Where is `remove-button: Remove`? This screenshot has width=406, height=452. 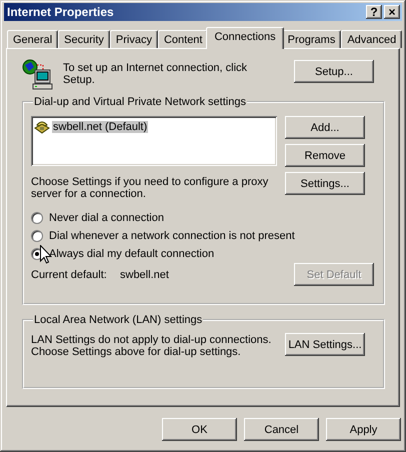
remove-button: Remove is located at coordinates (325, 155).